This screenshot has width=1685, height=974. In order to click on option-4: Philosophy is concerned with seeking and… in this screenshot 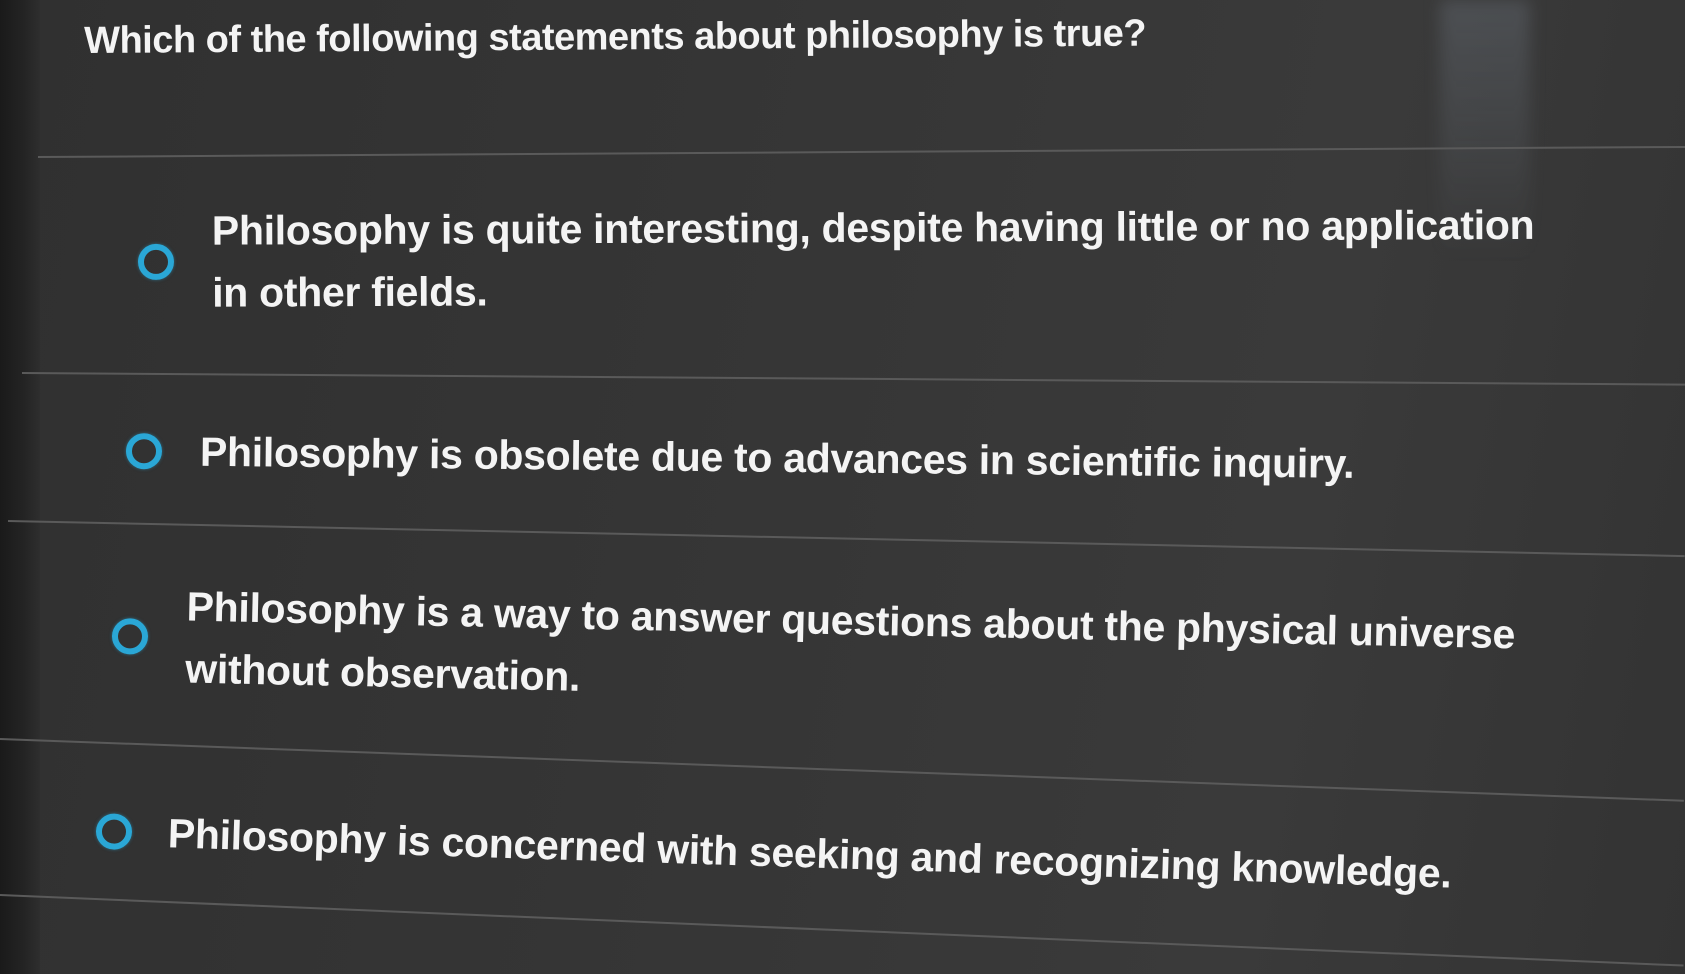, I will do `click(815, 853)`.